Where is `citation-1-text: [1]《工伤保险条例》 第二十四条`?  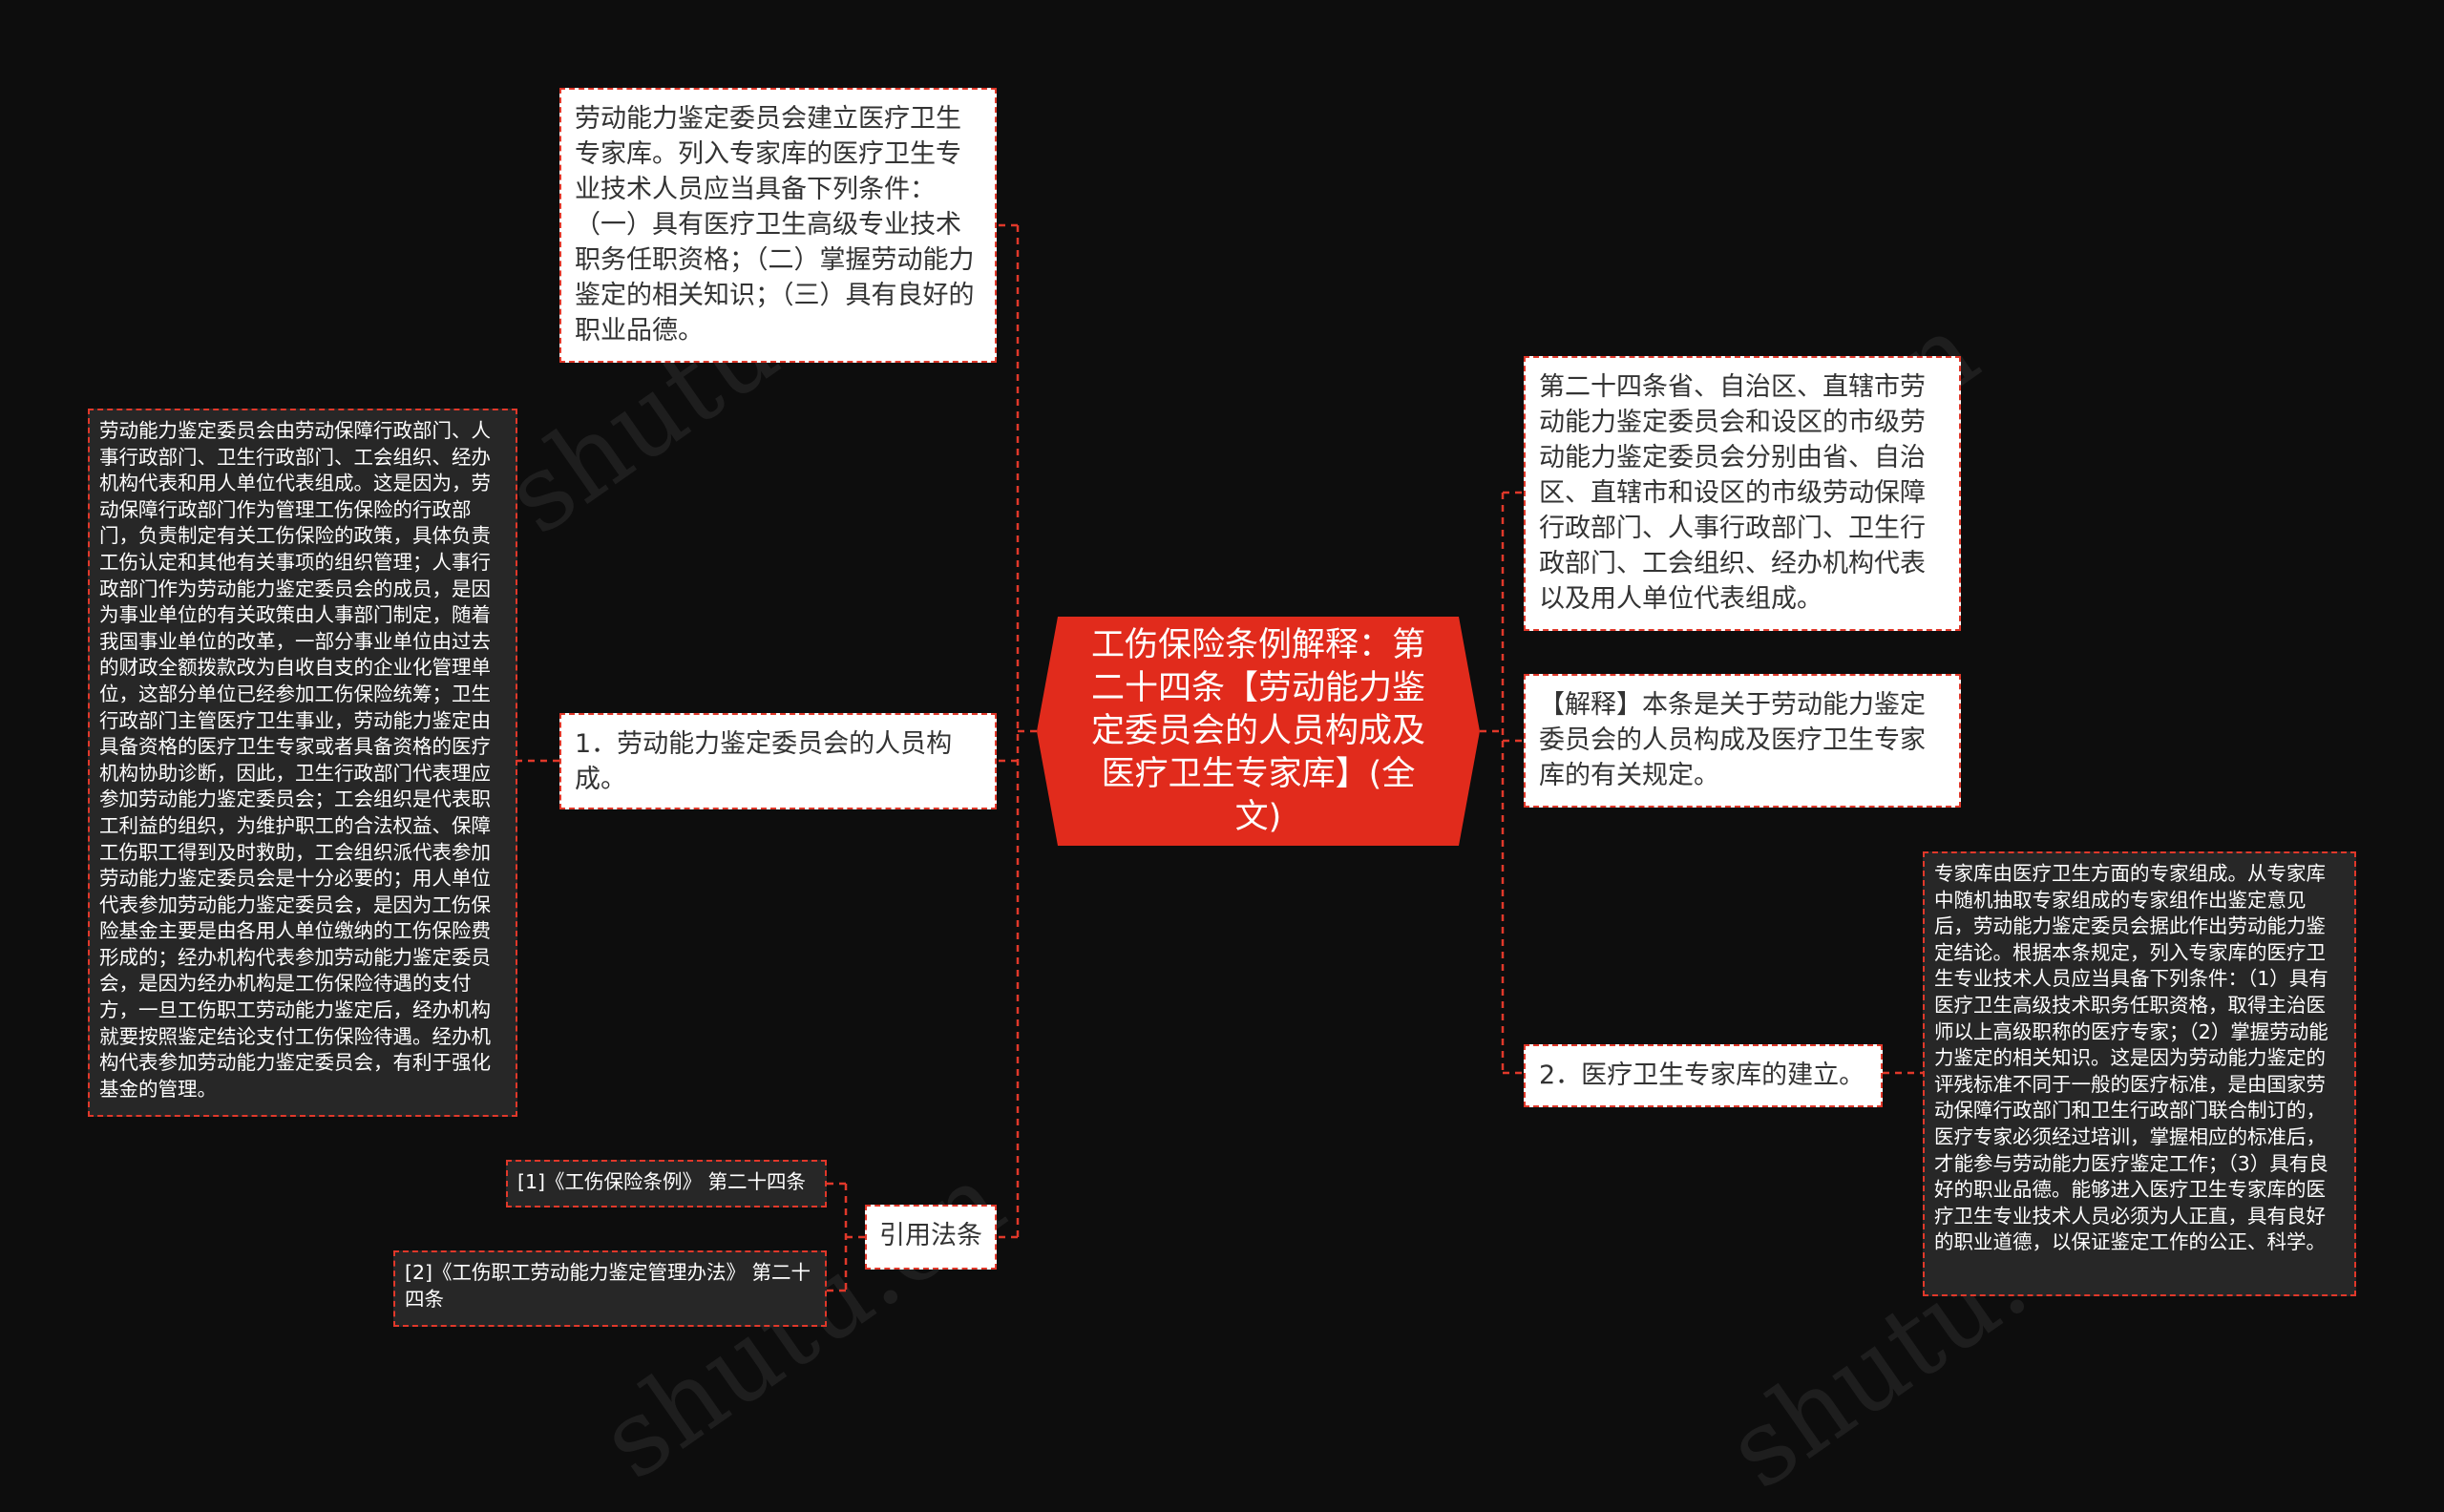 citation-1-text: [1]《工伤保险条例》 第二十四条 is located at coordinates (662, 1181).